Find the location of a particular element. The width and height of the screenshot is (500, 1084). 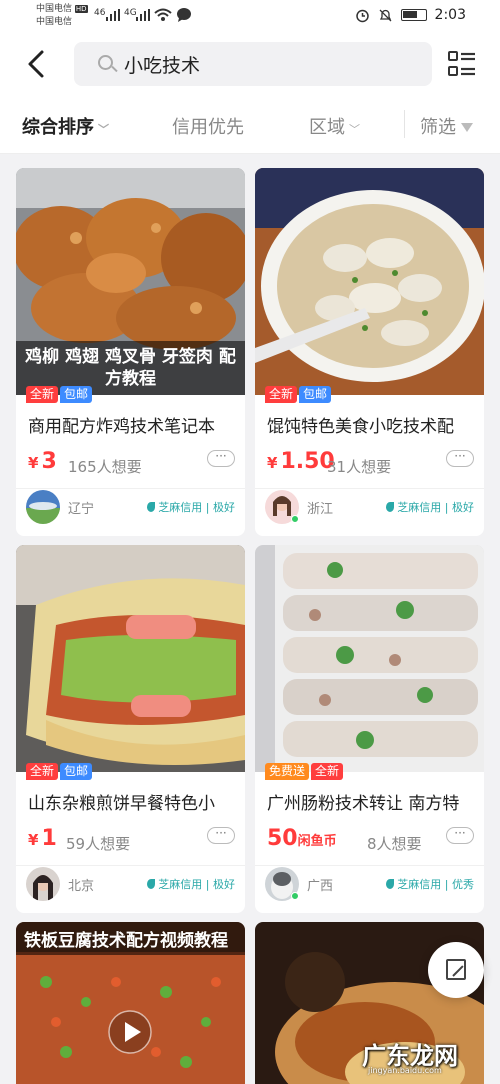

sort-region-label: 区域 is located at coordinates (327, 127).